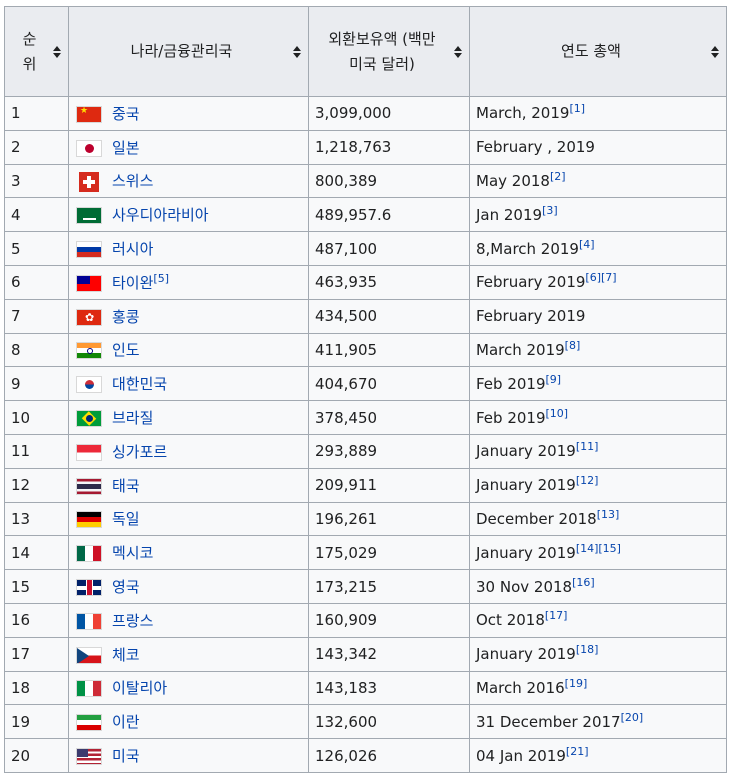 This screenshot has width=730, height=776. I want to click on date-reference: [10], so click(557, 413).